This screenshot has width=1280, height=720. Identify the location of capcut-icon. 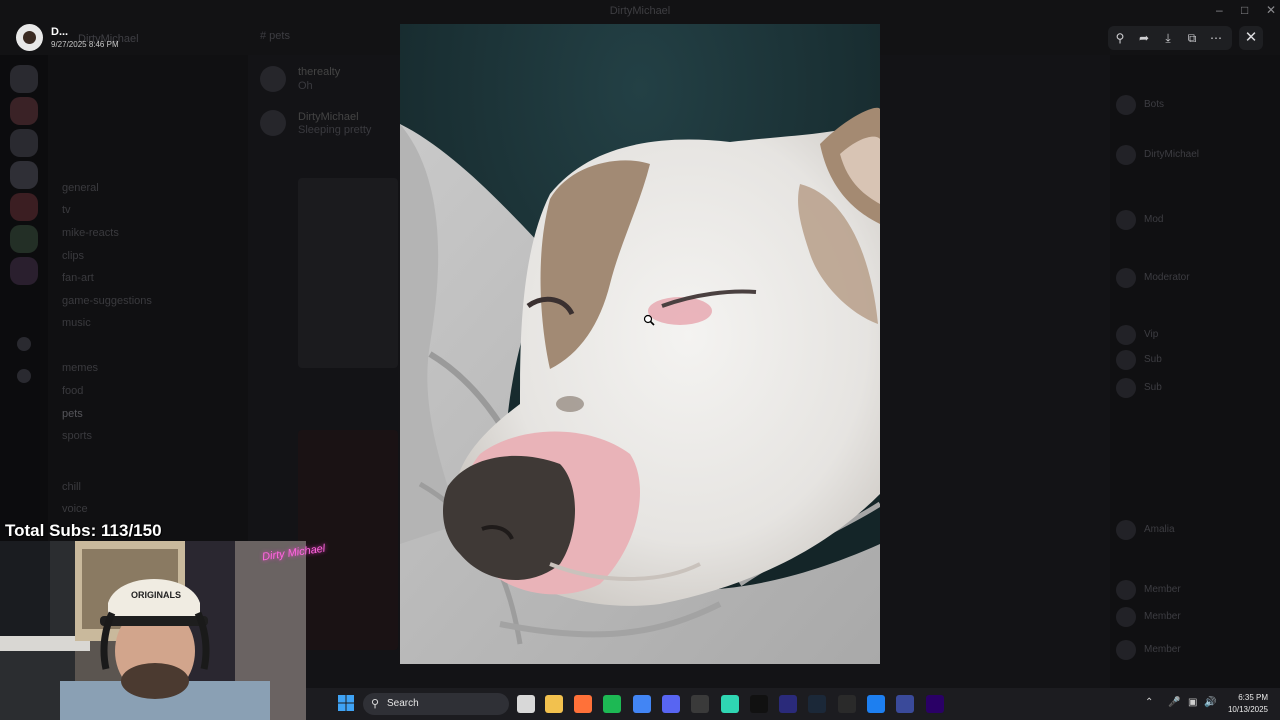
(759, 704).